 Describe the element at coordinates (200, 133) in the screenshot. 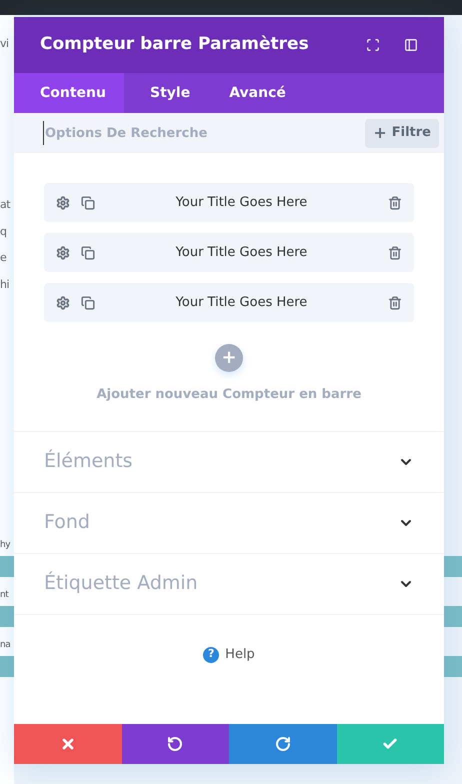

I see `search-field: Options De Recherche` at that location.